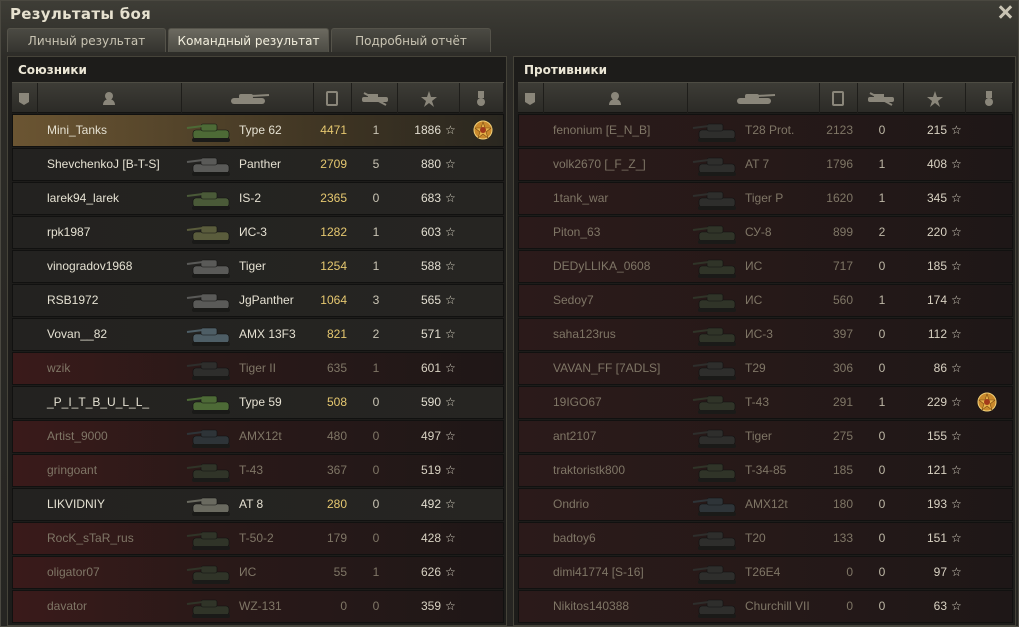 The image size is (1019, 627). What do you see at coordinates (77, 436) in the screenshot?
I see `player-name: Artist_9000` at bounding box center [77, 436].